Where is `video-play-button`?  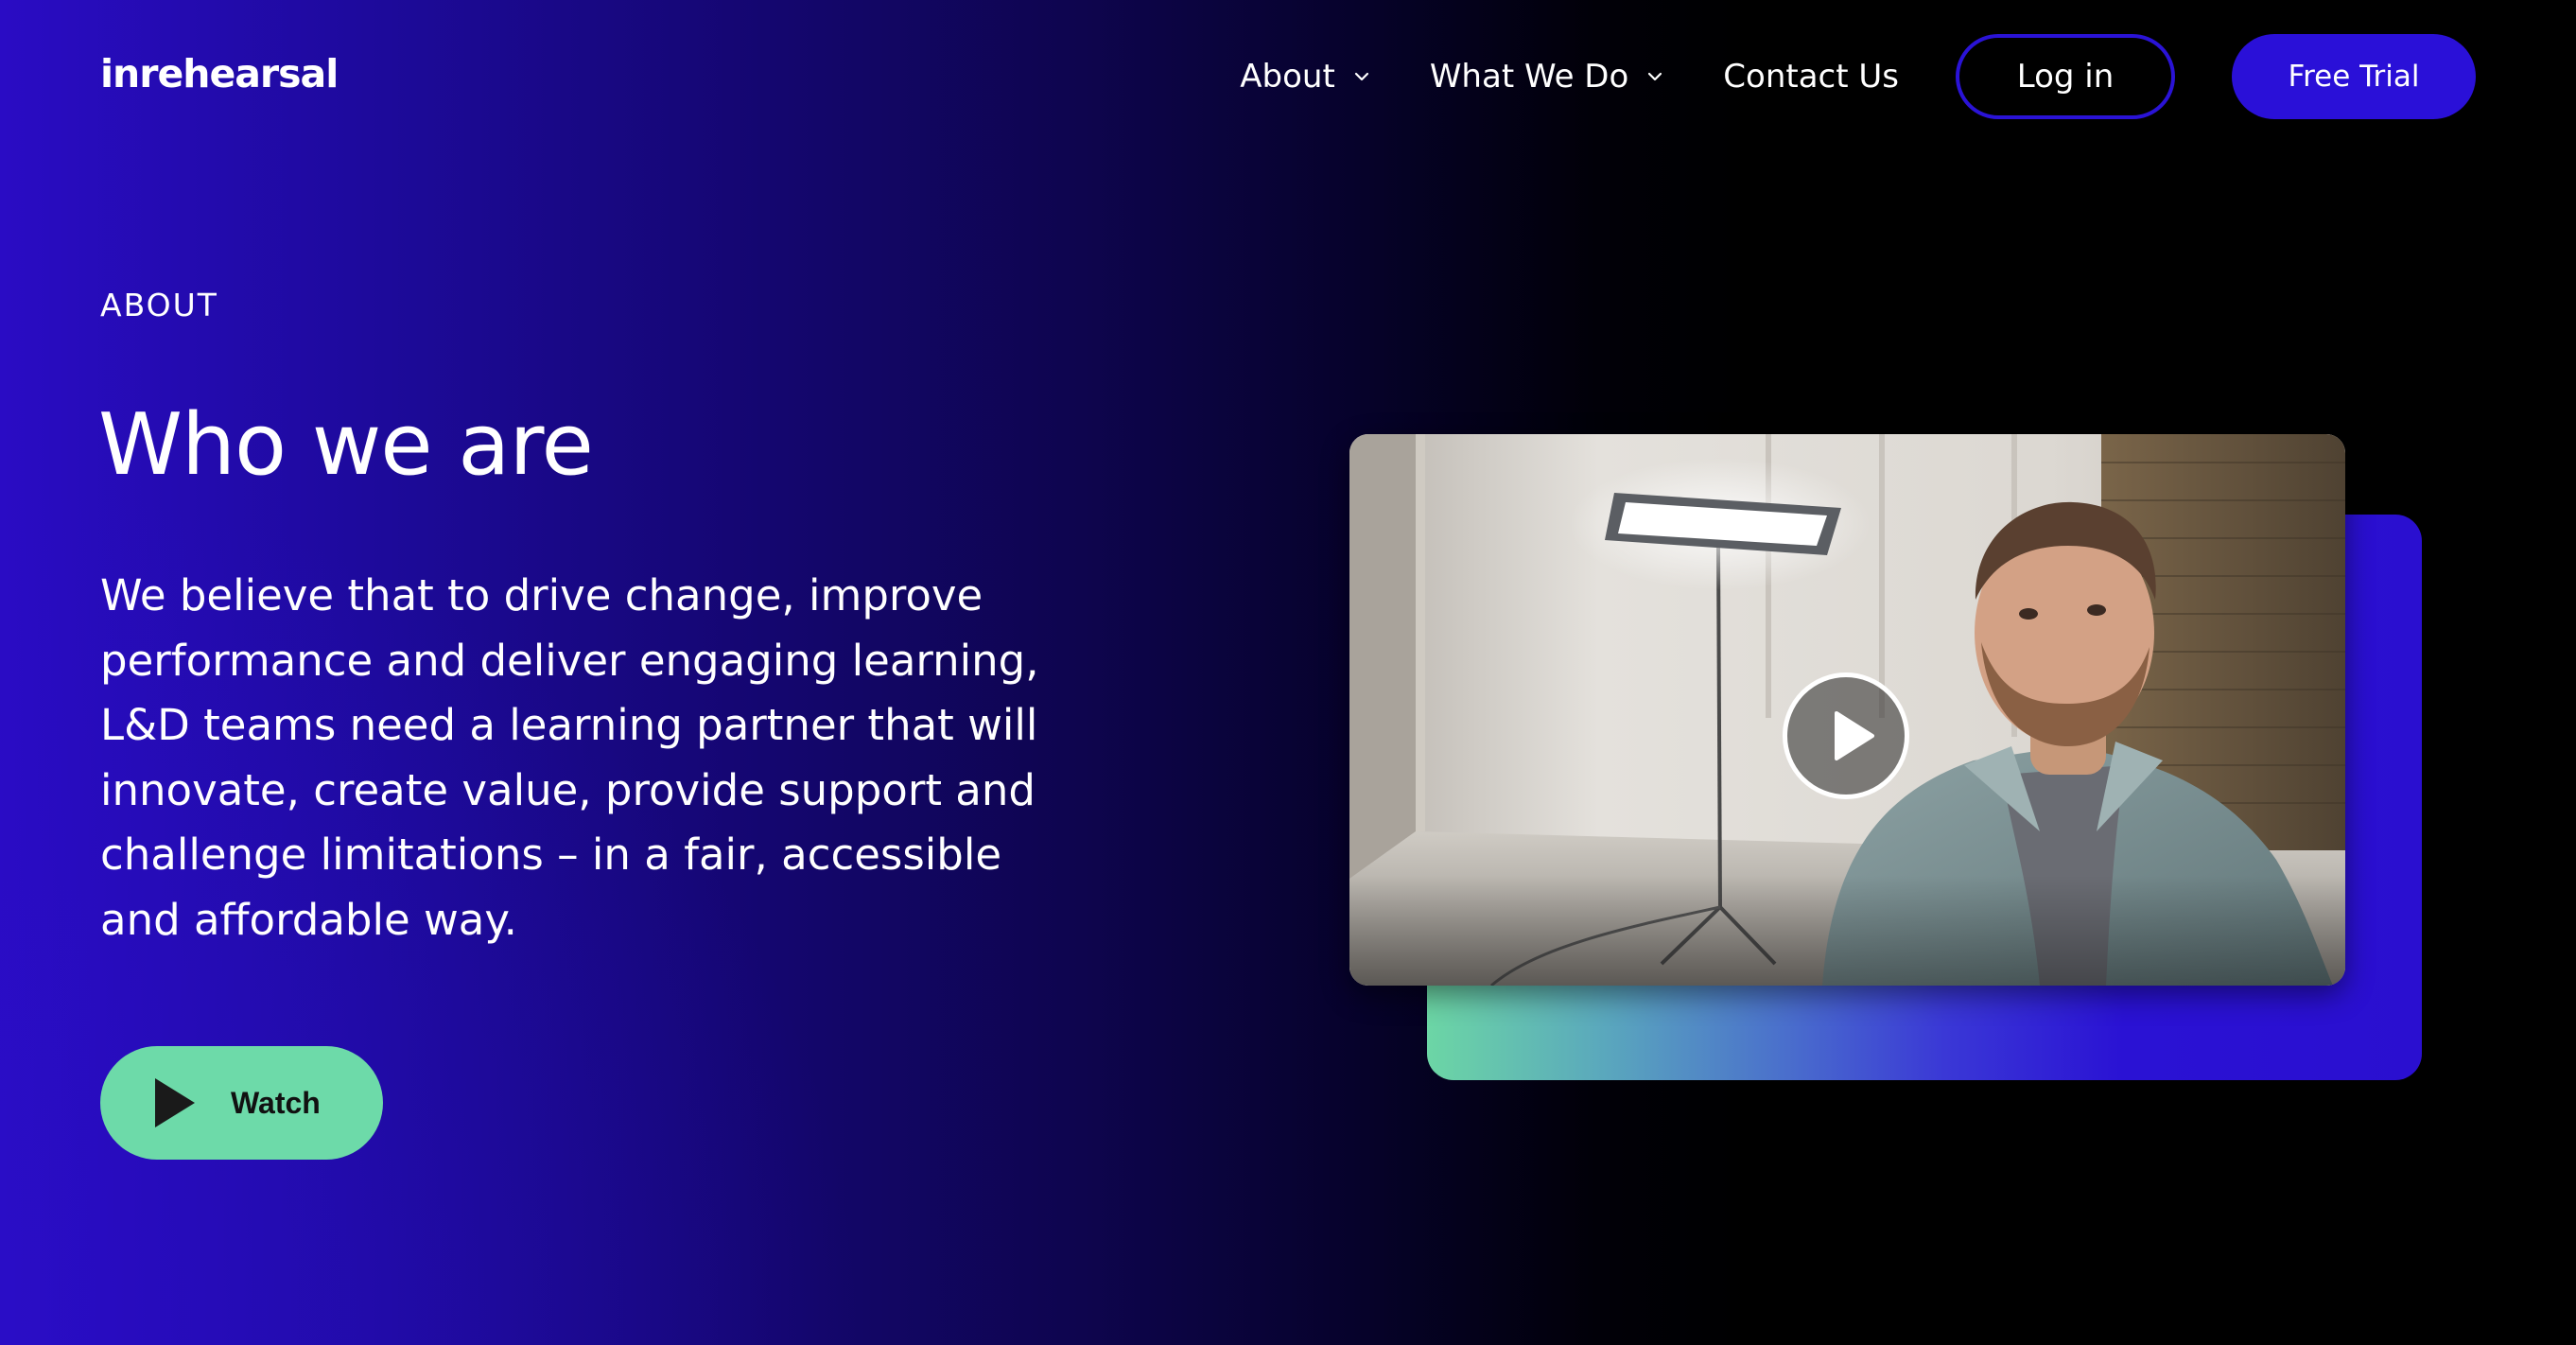
video-play-button is located at coordinates (1846, 735).